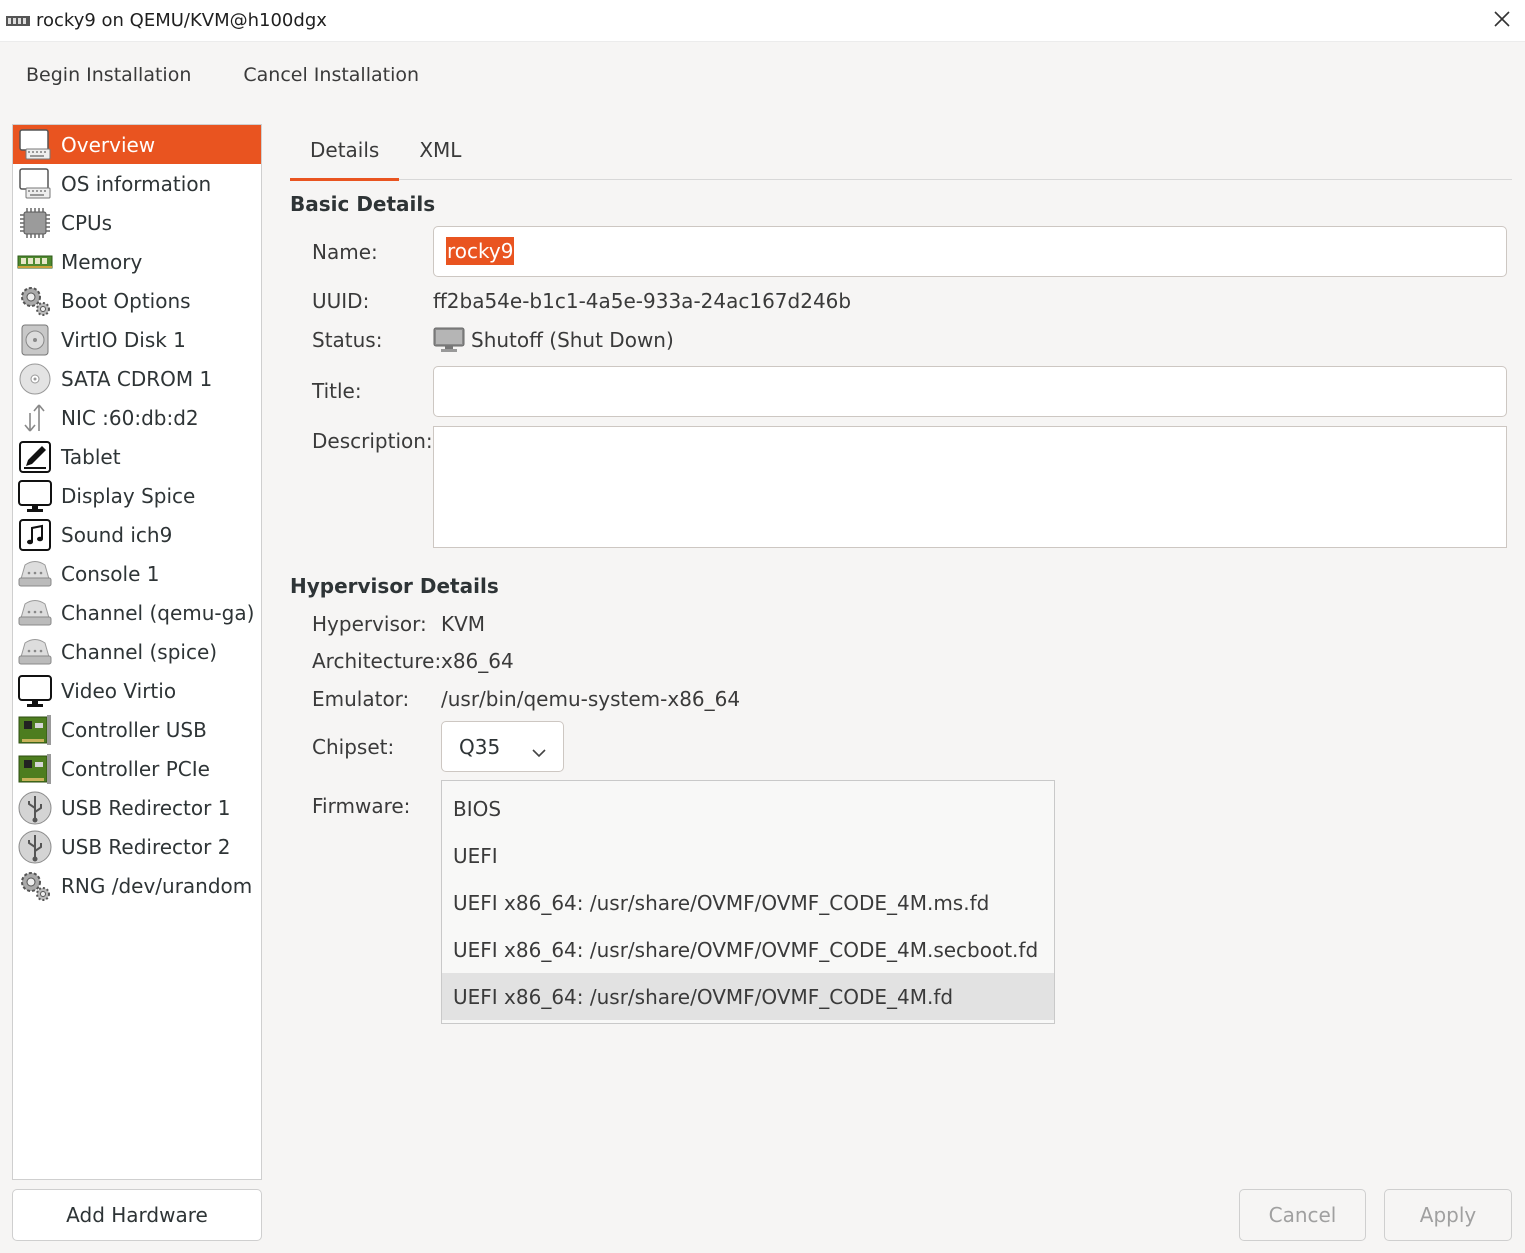 This screenshot has width=1525, height=1253. I want to click on uuid-value: ff2ba54e-b1c1-4a5e-933a-24ac167d246b, so click(642, 301).